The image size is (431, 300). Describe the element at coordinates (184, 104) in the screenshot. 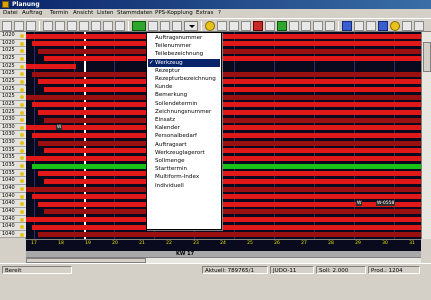

I see `dropdown-item: Sollendetermin` at that location.